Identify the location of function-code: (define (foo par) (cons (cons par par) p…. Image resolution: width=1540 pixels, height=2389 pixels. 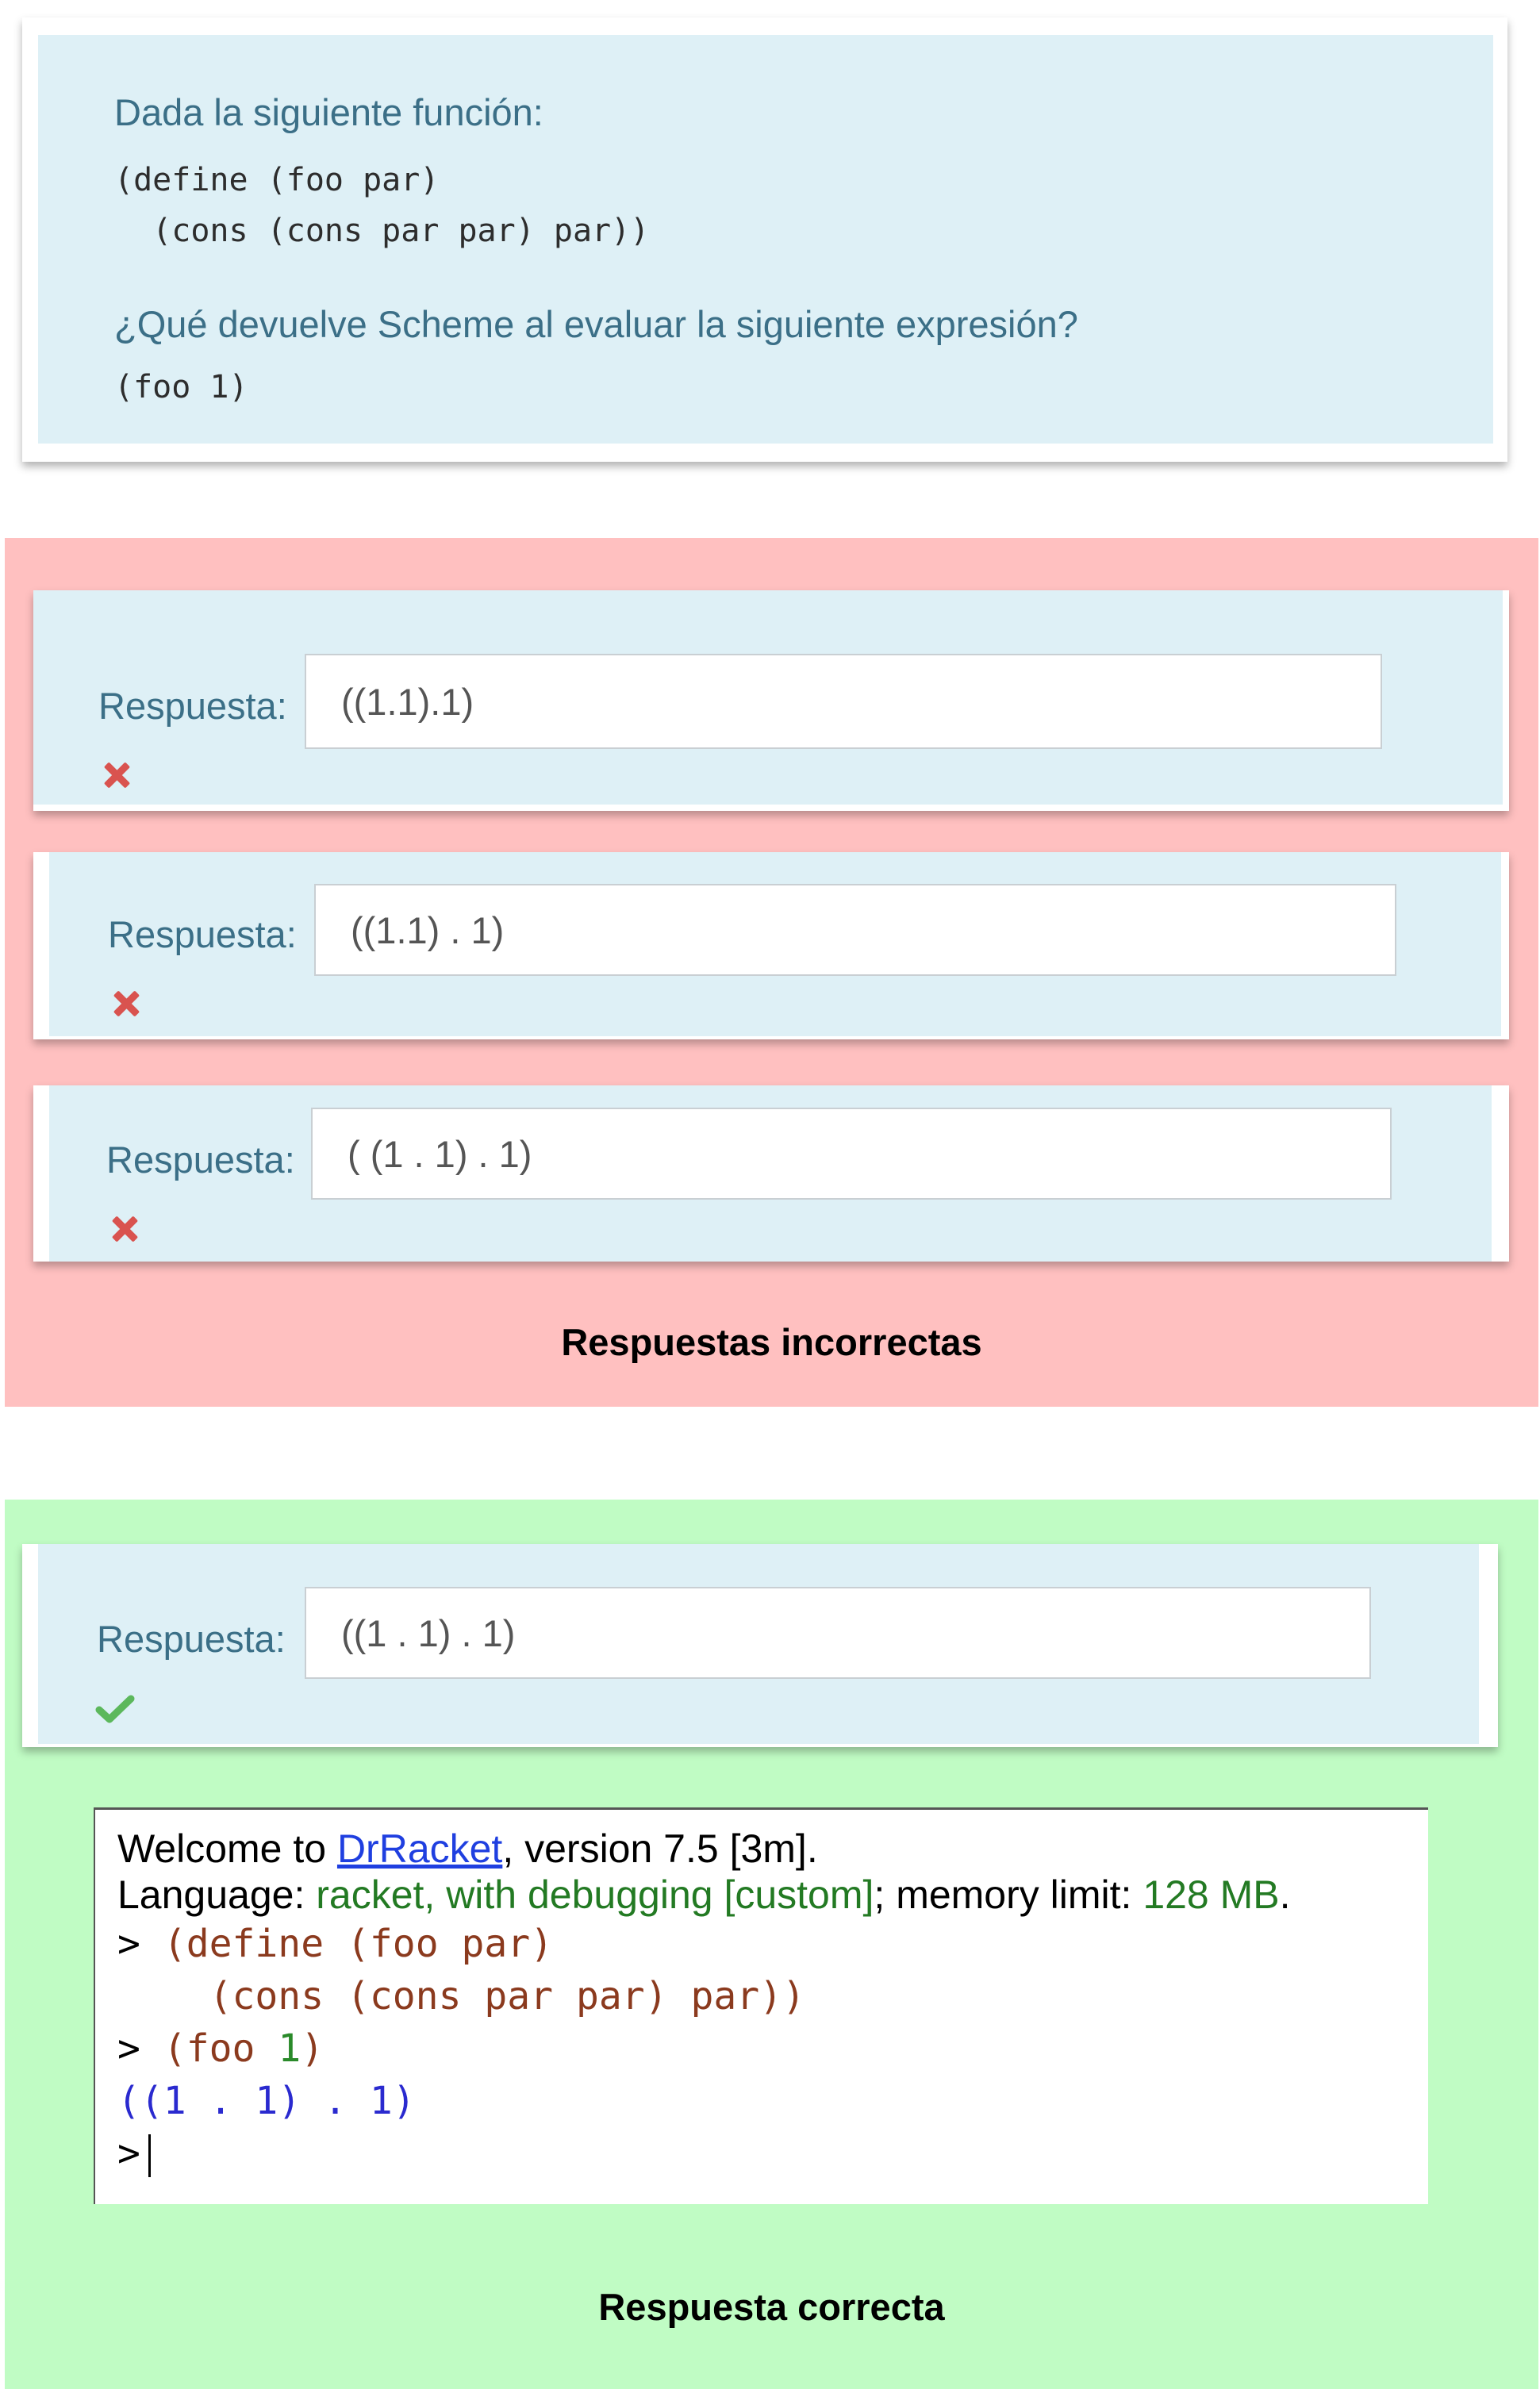
(804, 206).